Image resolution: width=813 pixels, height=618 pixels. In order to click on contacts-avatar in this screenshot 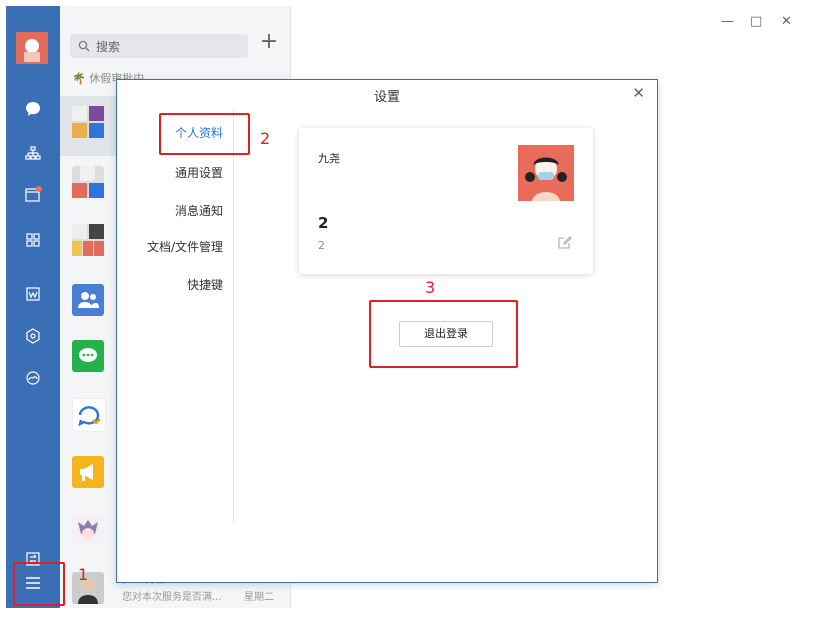, I will do `click(88, 300)`.